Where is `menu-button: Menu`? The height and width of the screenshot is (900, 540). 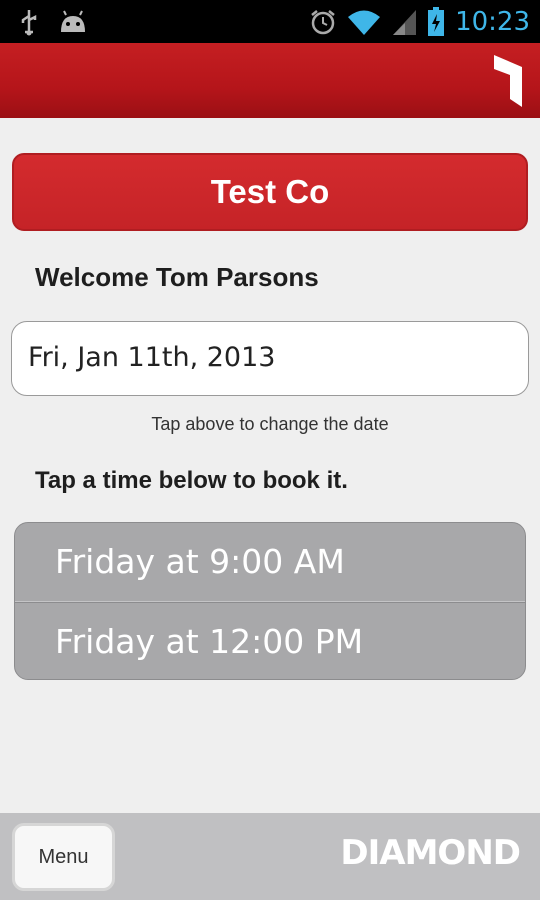
menu-button: Menu is located at coordinates (63, 857).